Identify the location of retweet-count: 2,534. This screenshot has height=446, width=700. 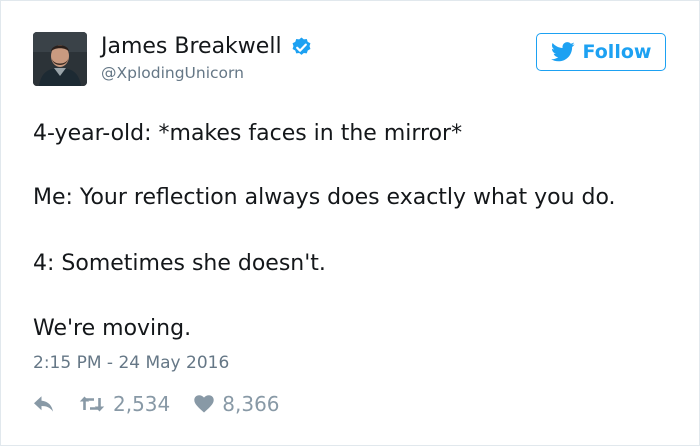
(142, 404).